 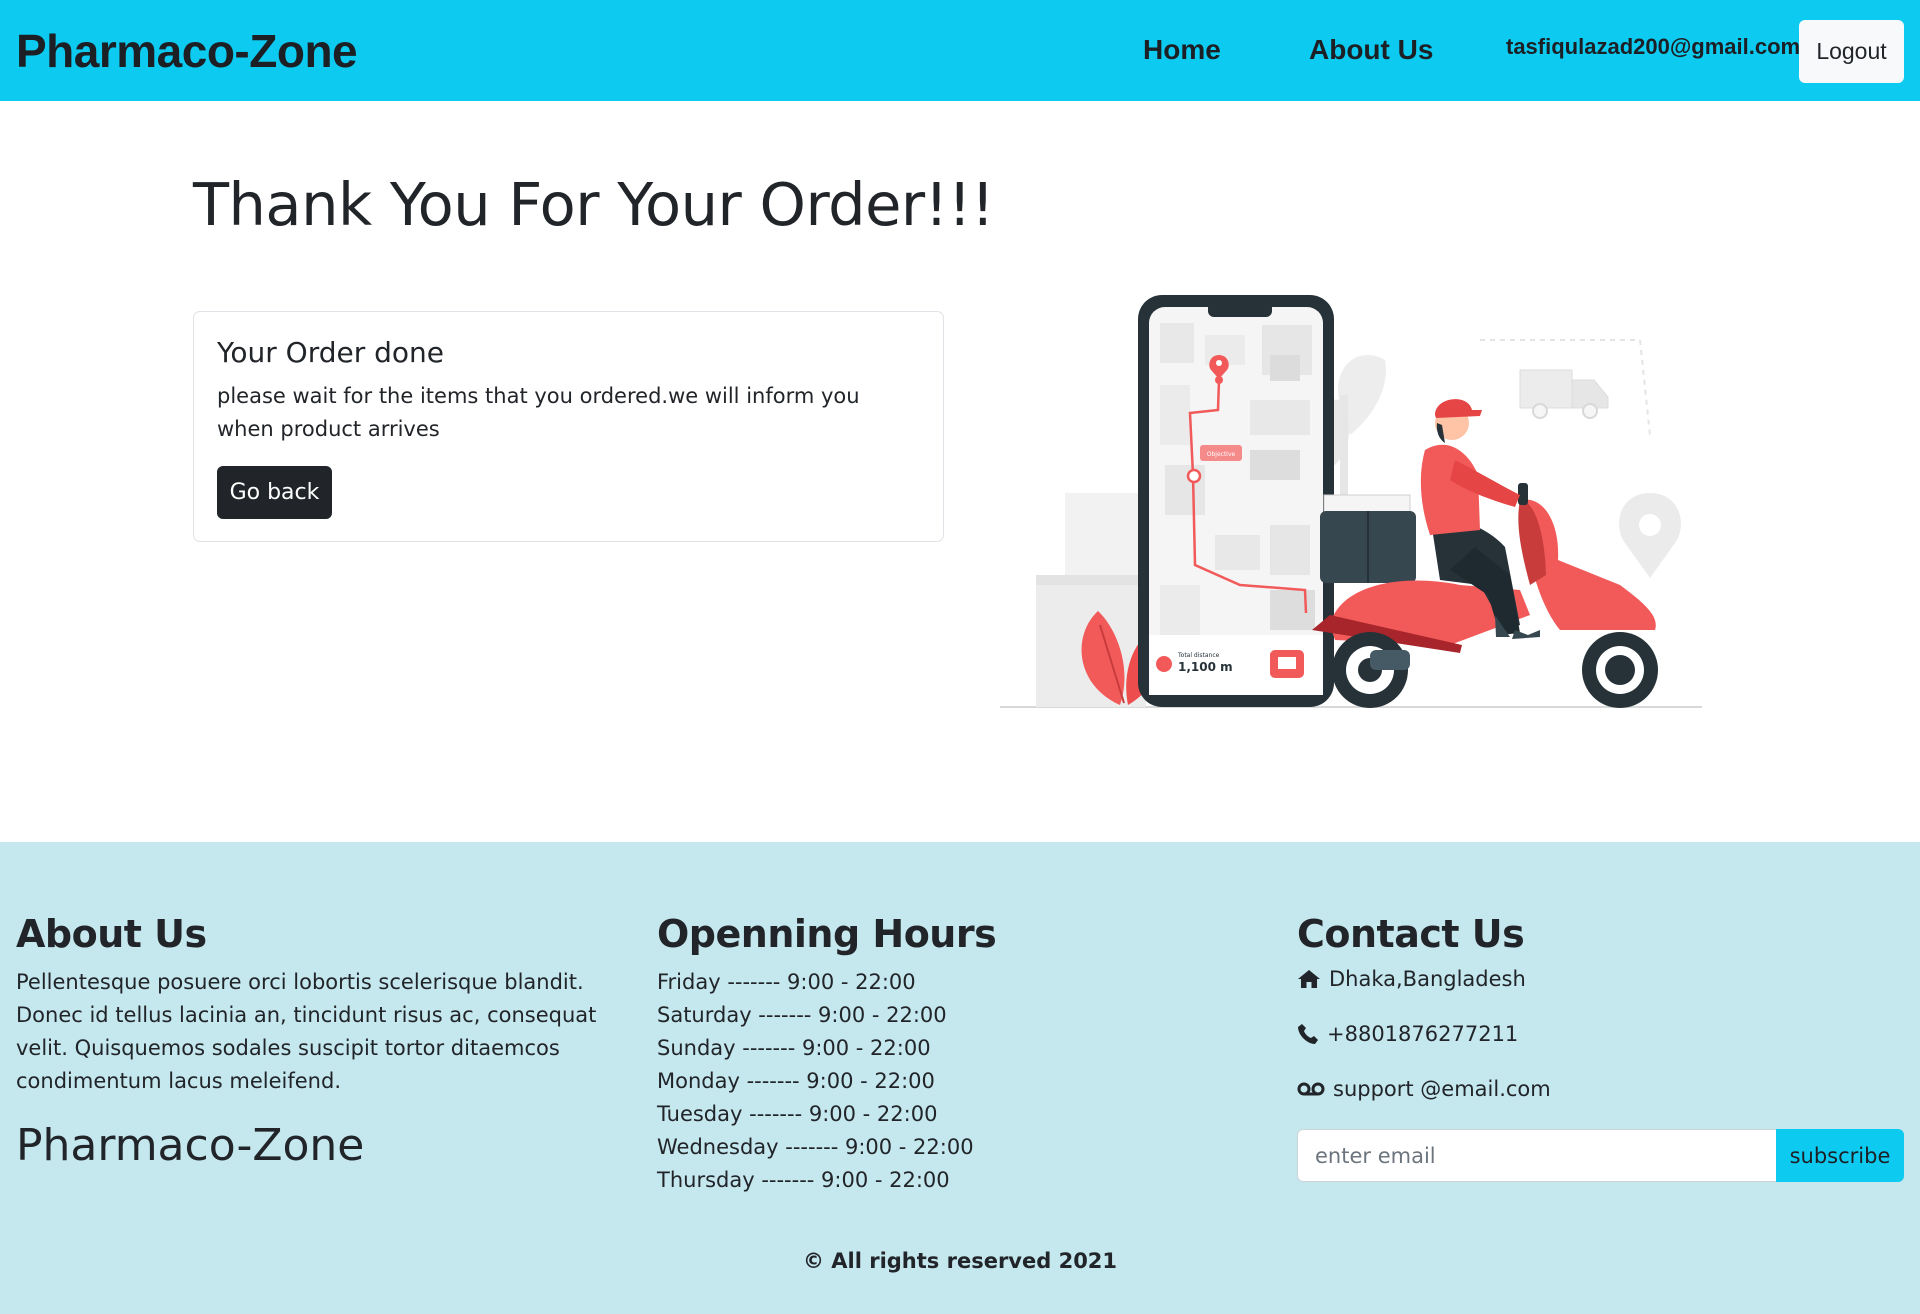 What do you see at coordinates (802, 1015) in the screenshot?
I see `hours-item: Saturday ------- 9:00 - 22:00` at bounding box center [802, 1015].